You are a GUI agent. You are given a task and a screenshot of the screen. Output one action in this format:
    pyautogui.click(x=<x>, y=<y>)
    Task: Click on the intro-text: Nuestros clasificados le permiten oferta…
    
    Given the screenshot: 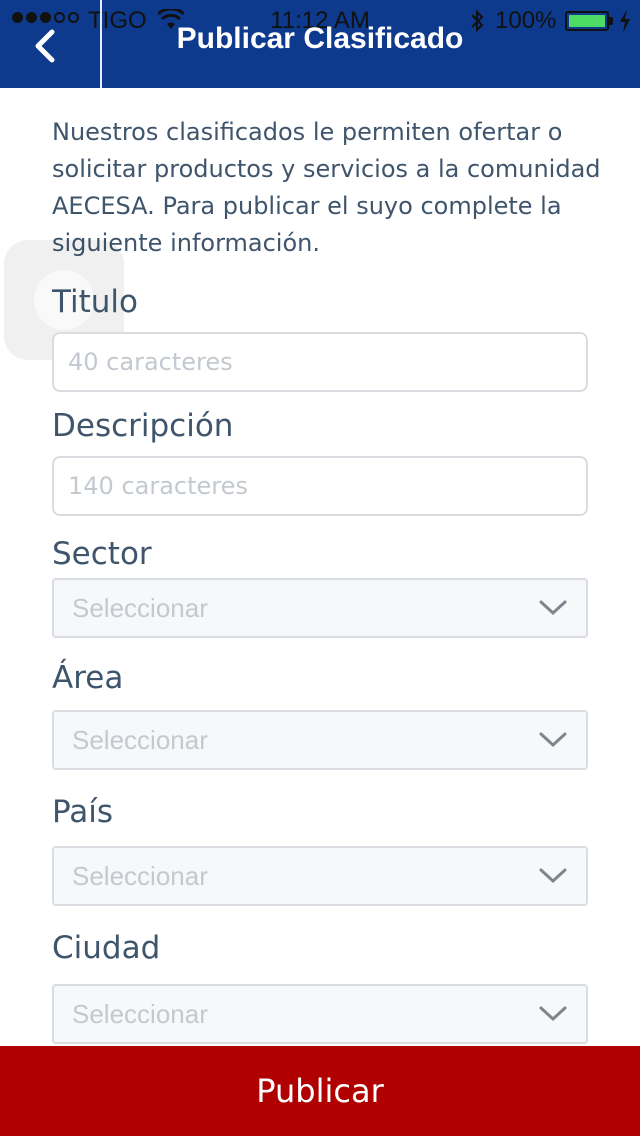 What is the action you would take?
    pyautogui.click(x=326, y=187)
    